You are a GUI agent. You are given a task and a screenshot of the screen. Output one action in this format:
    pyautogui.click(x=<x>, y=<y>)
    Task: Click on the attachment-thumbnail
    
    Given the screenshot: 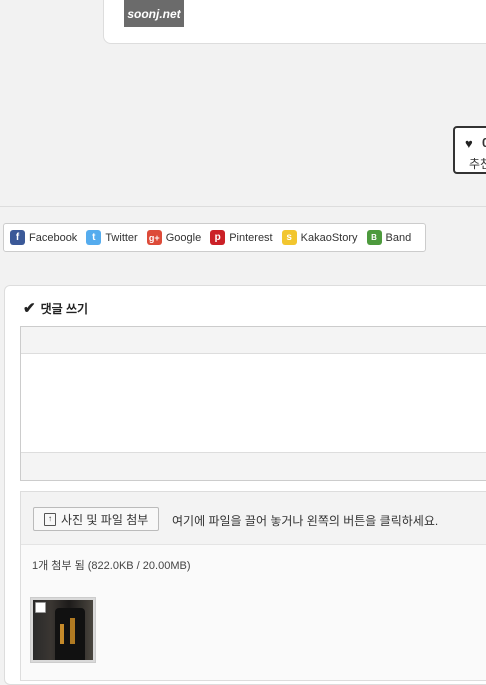 What is the action you would take?
    pyautogui.click(x=63, y=630)
    